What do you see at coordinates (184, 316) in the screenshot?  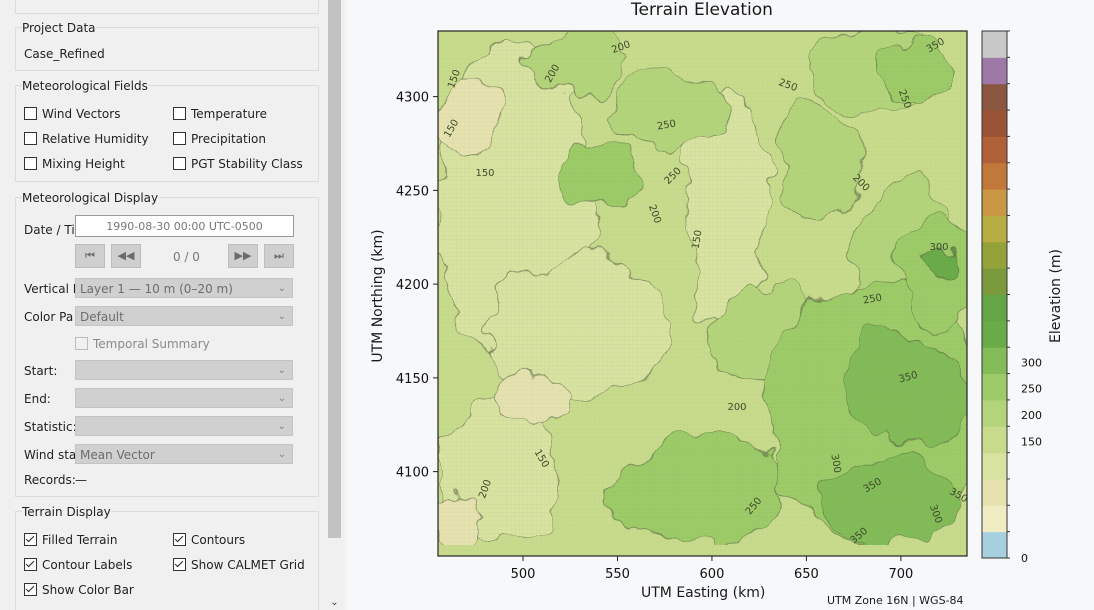 I see `color-palette-select: Default ⌄` at bounding box center [184, 316].